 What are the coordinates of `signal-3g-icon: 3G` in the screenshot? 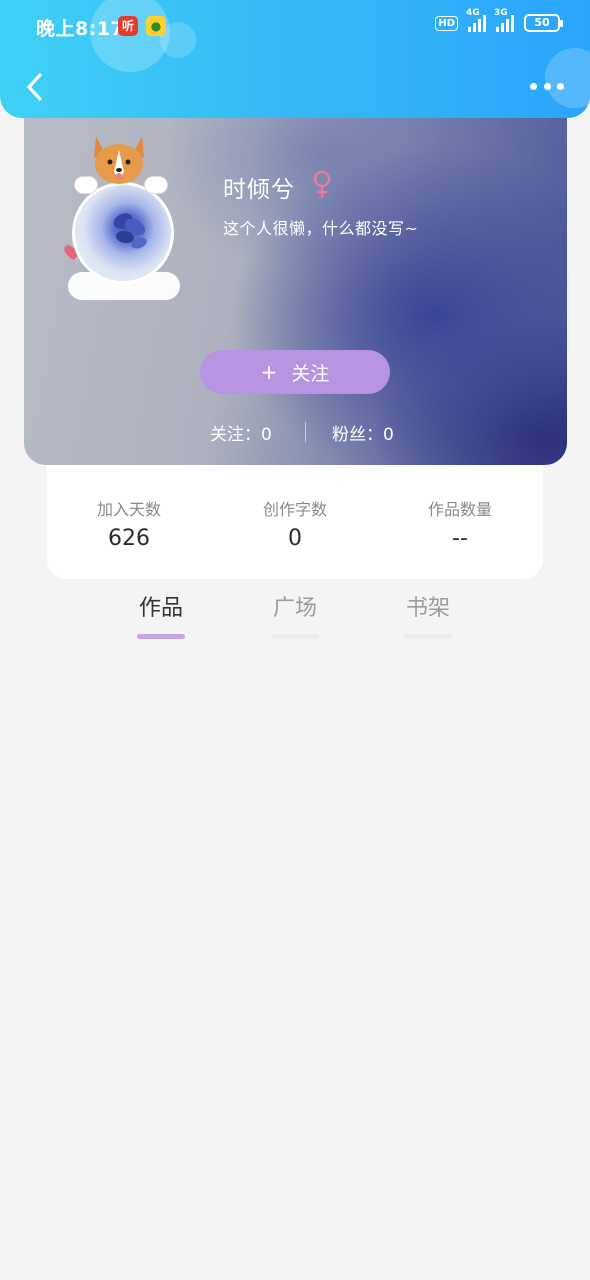 It's located at (504, 20).